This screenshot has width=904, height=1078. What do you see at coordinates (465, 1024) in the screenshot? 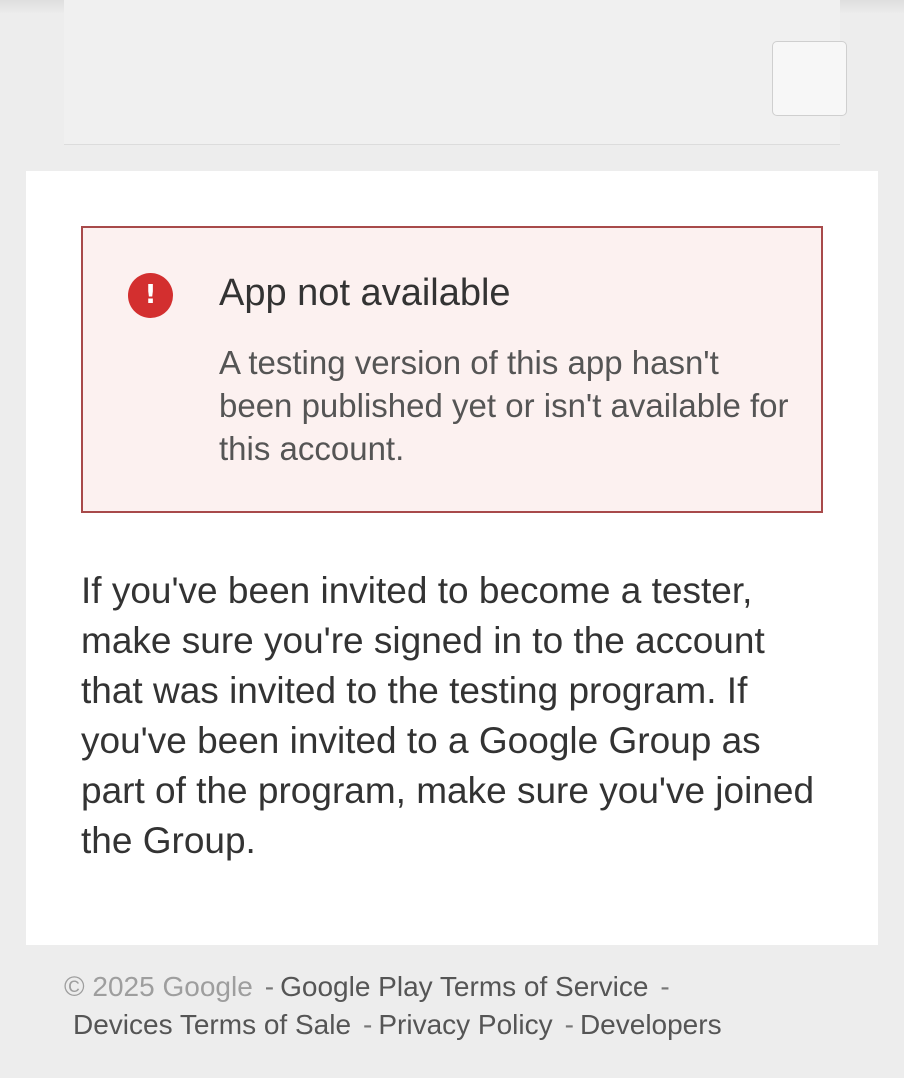
I see `privacy-policy-link: Privacy Policy` at bounding box center [465, 1024].